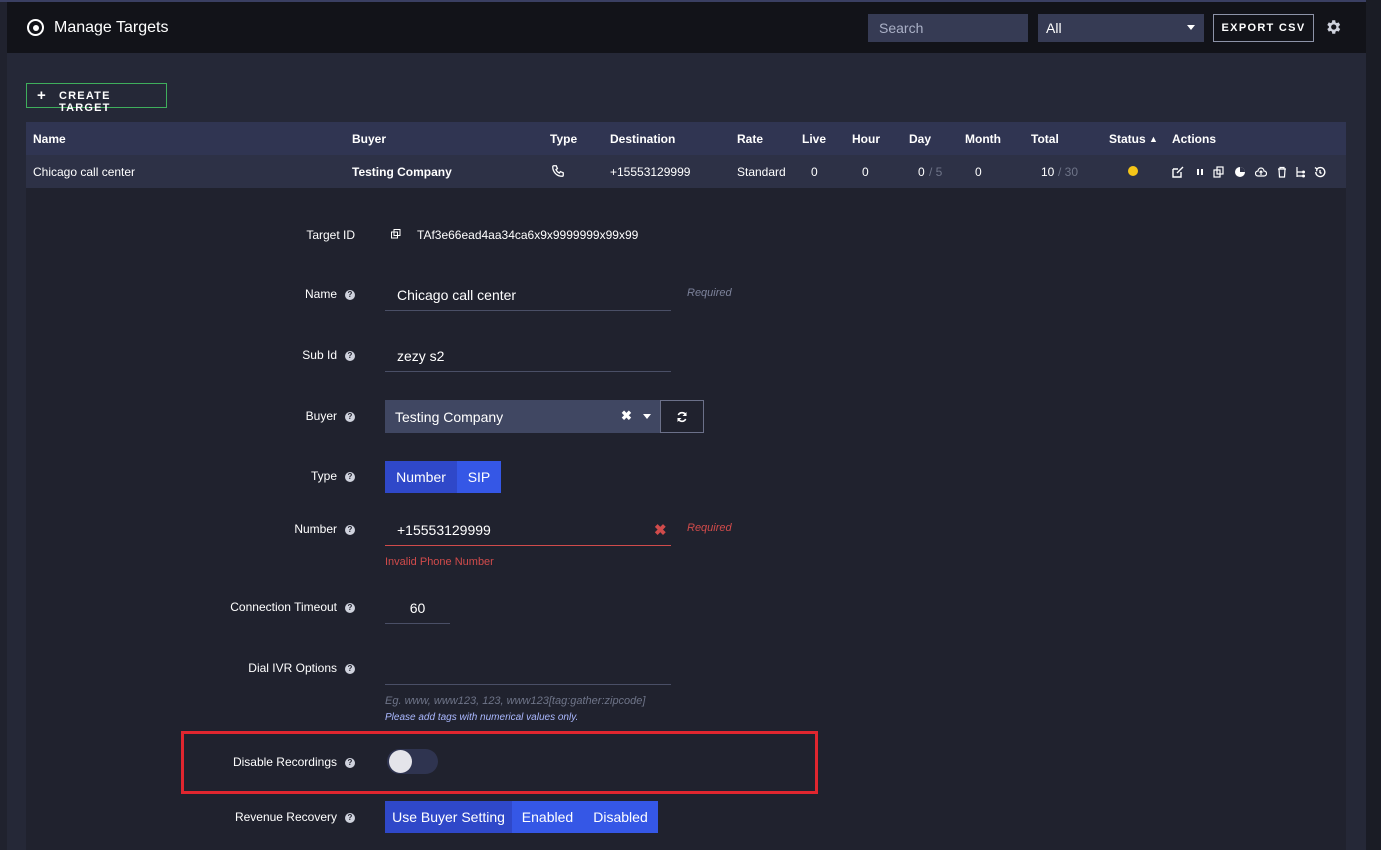 Image resolution: width=1381 pixels, height=850 pixels. Describe the element at coordinates (35, 27) in the screenshot. I see `target-icon` at that location.